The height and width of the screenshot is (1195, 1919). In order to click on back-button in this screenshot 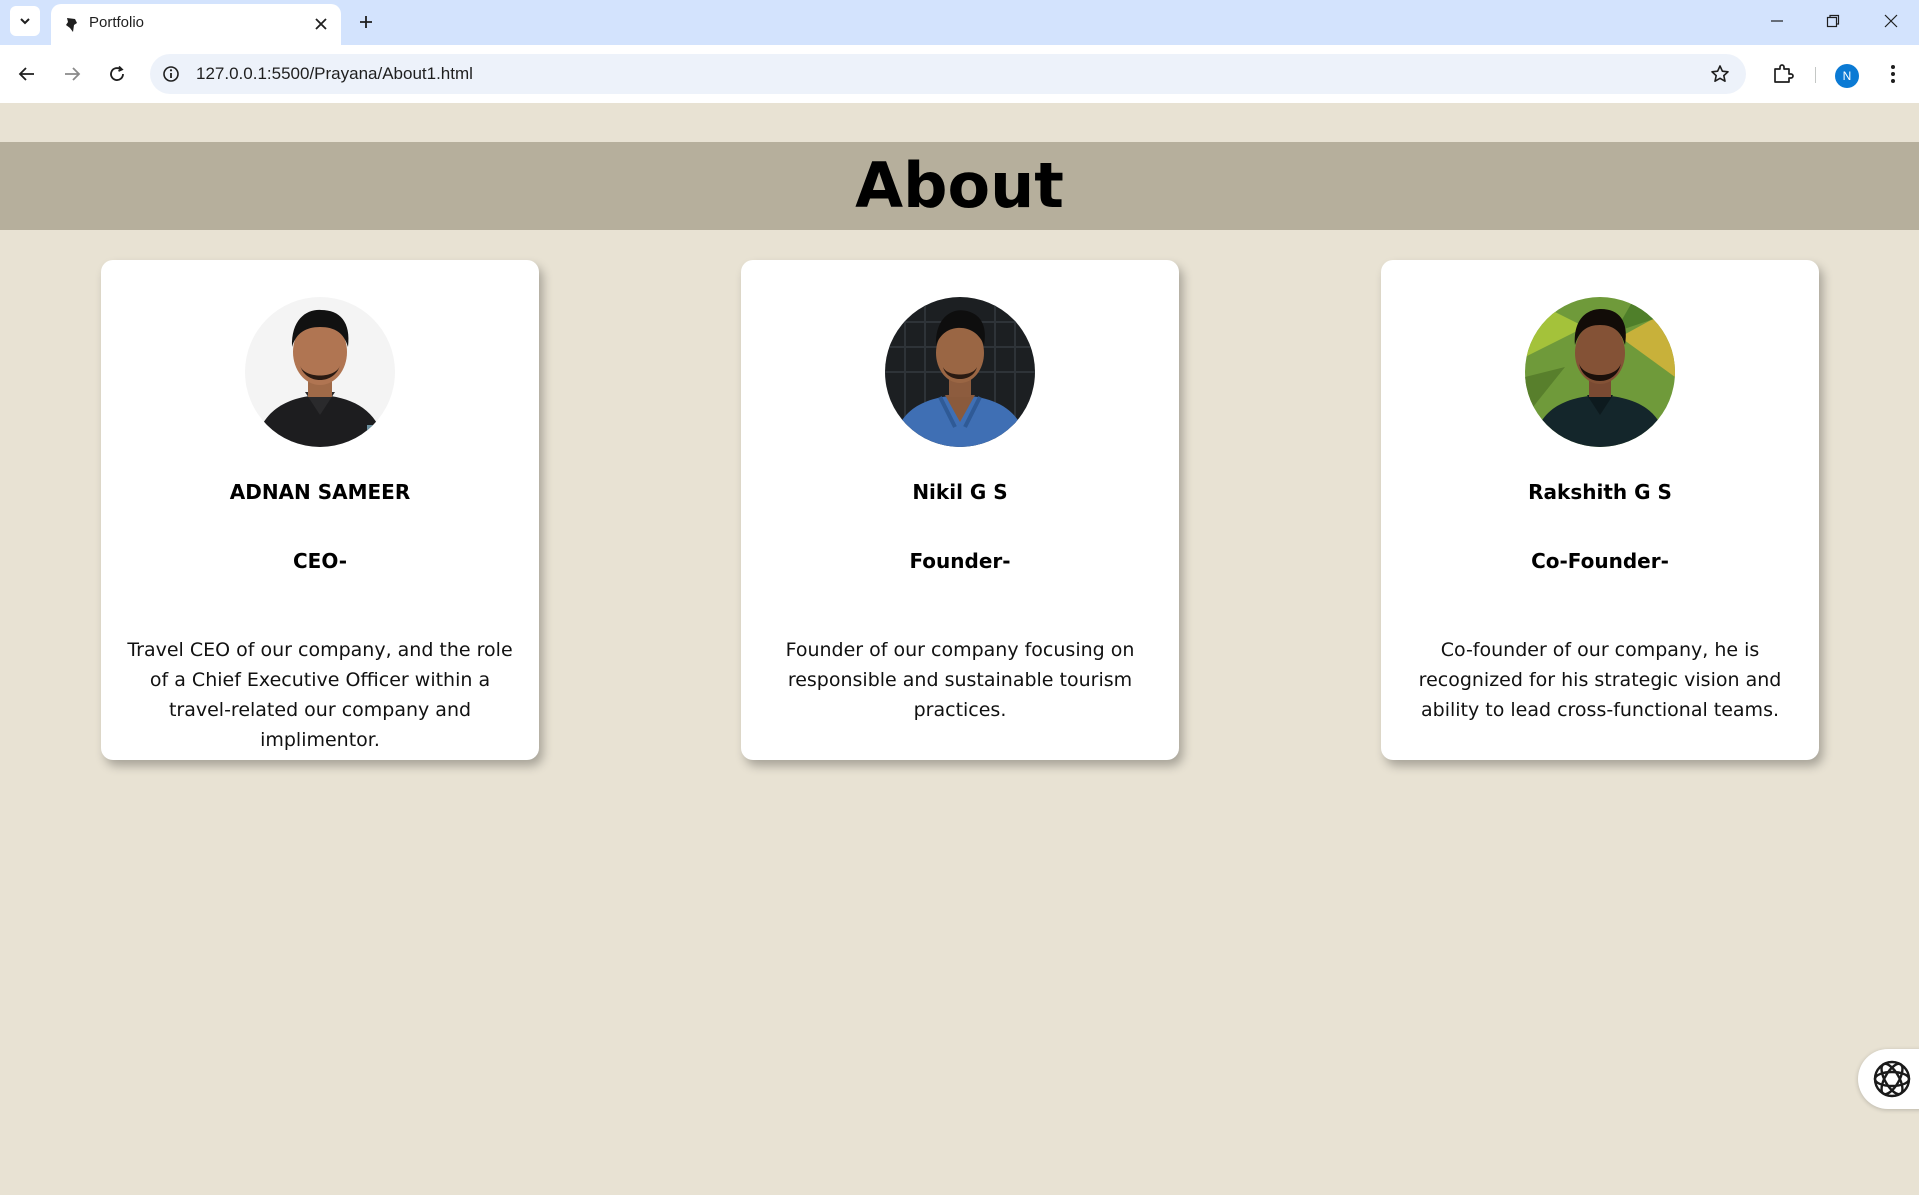, I will do `click(27, 74)`.